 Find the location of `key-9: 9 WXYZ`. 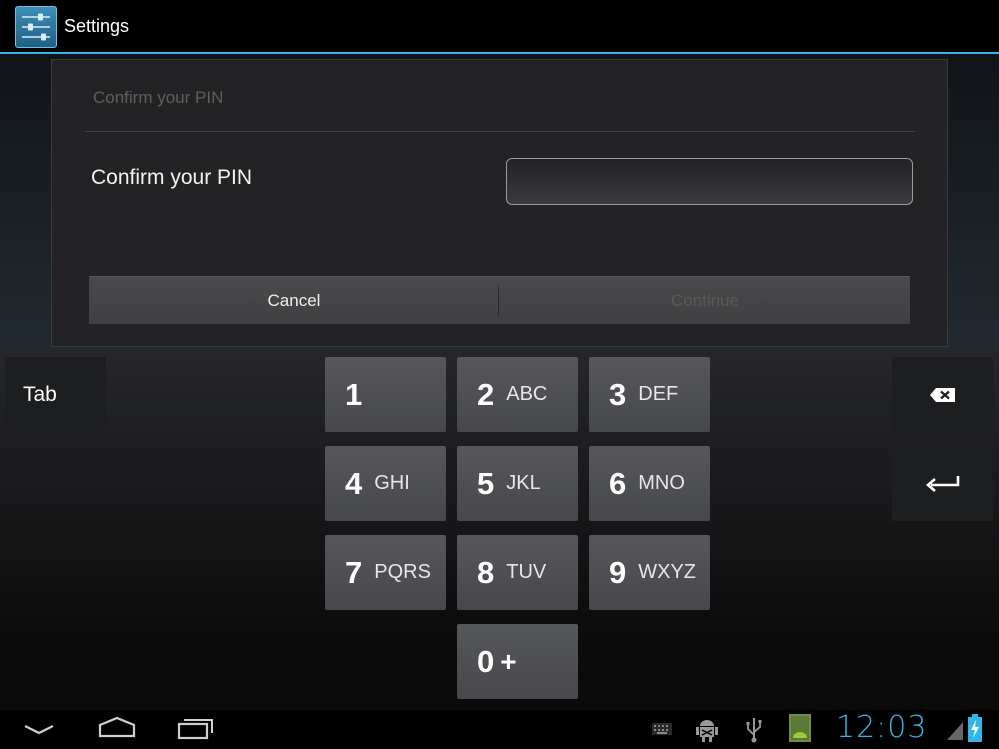

key-9: 9 WXYZ is located at coordinates (649, 572).